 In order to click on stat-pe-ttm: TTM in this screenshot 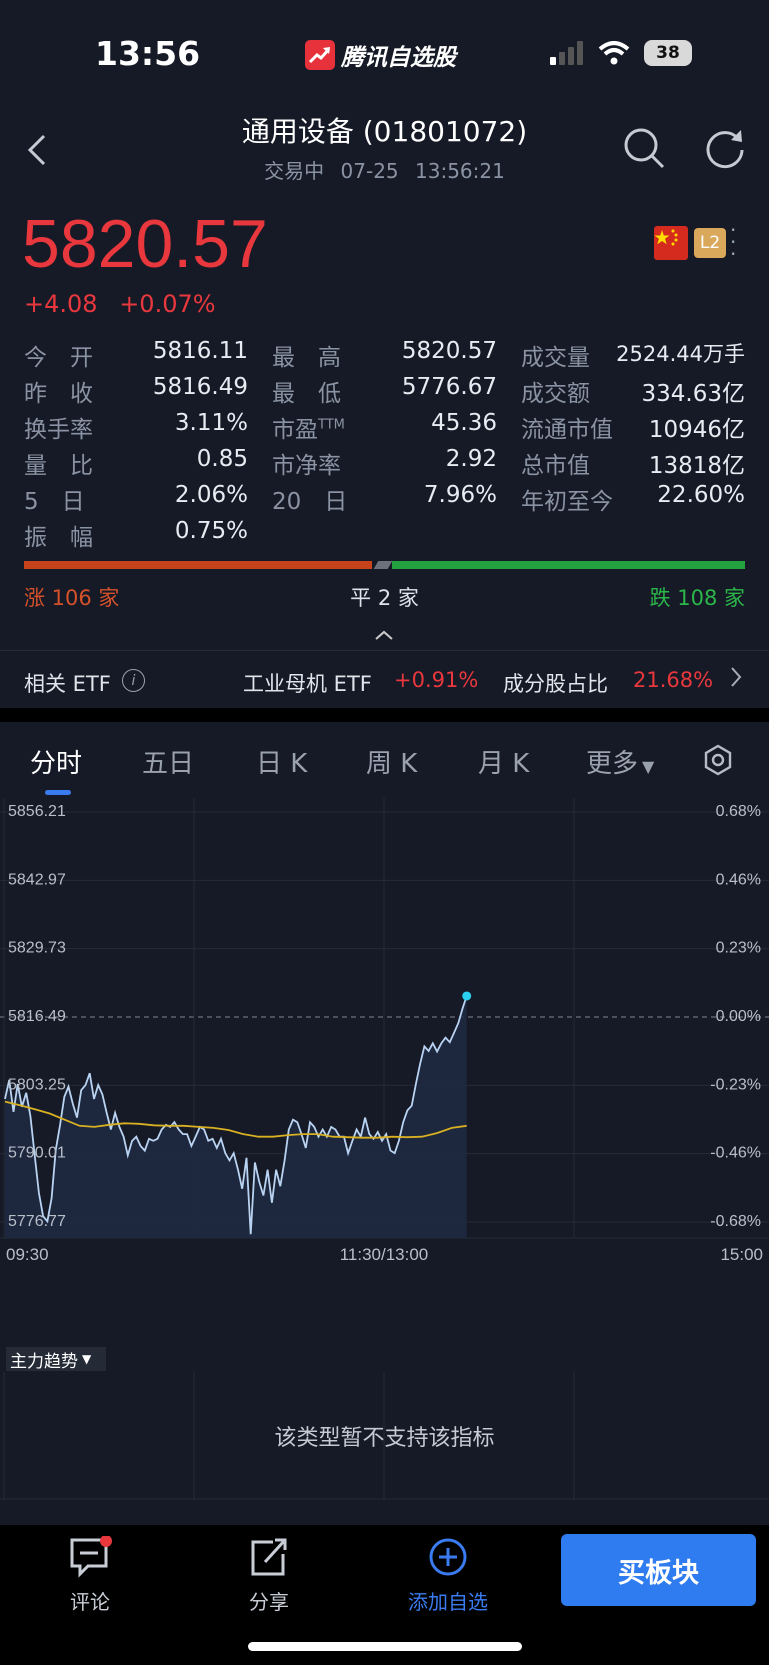, I will do `click(331, 425)`.